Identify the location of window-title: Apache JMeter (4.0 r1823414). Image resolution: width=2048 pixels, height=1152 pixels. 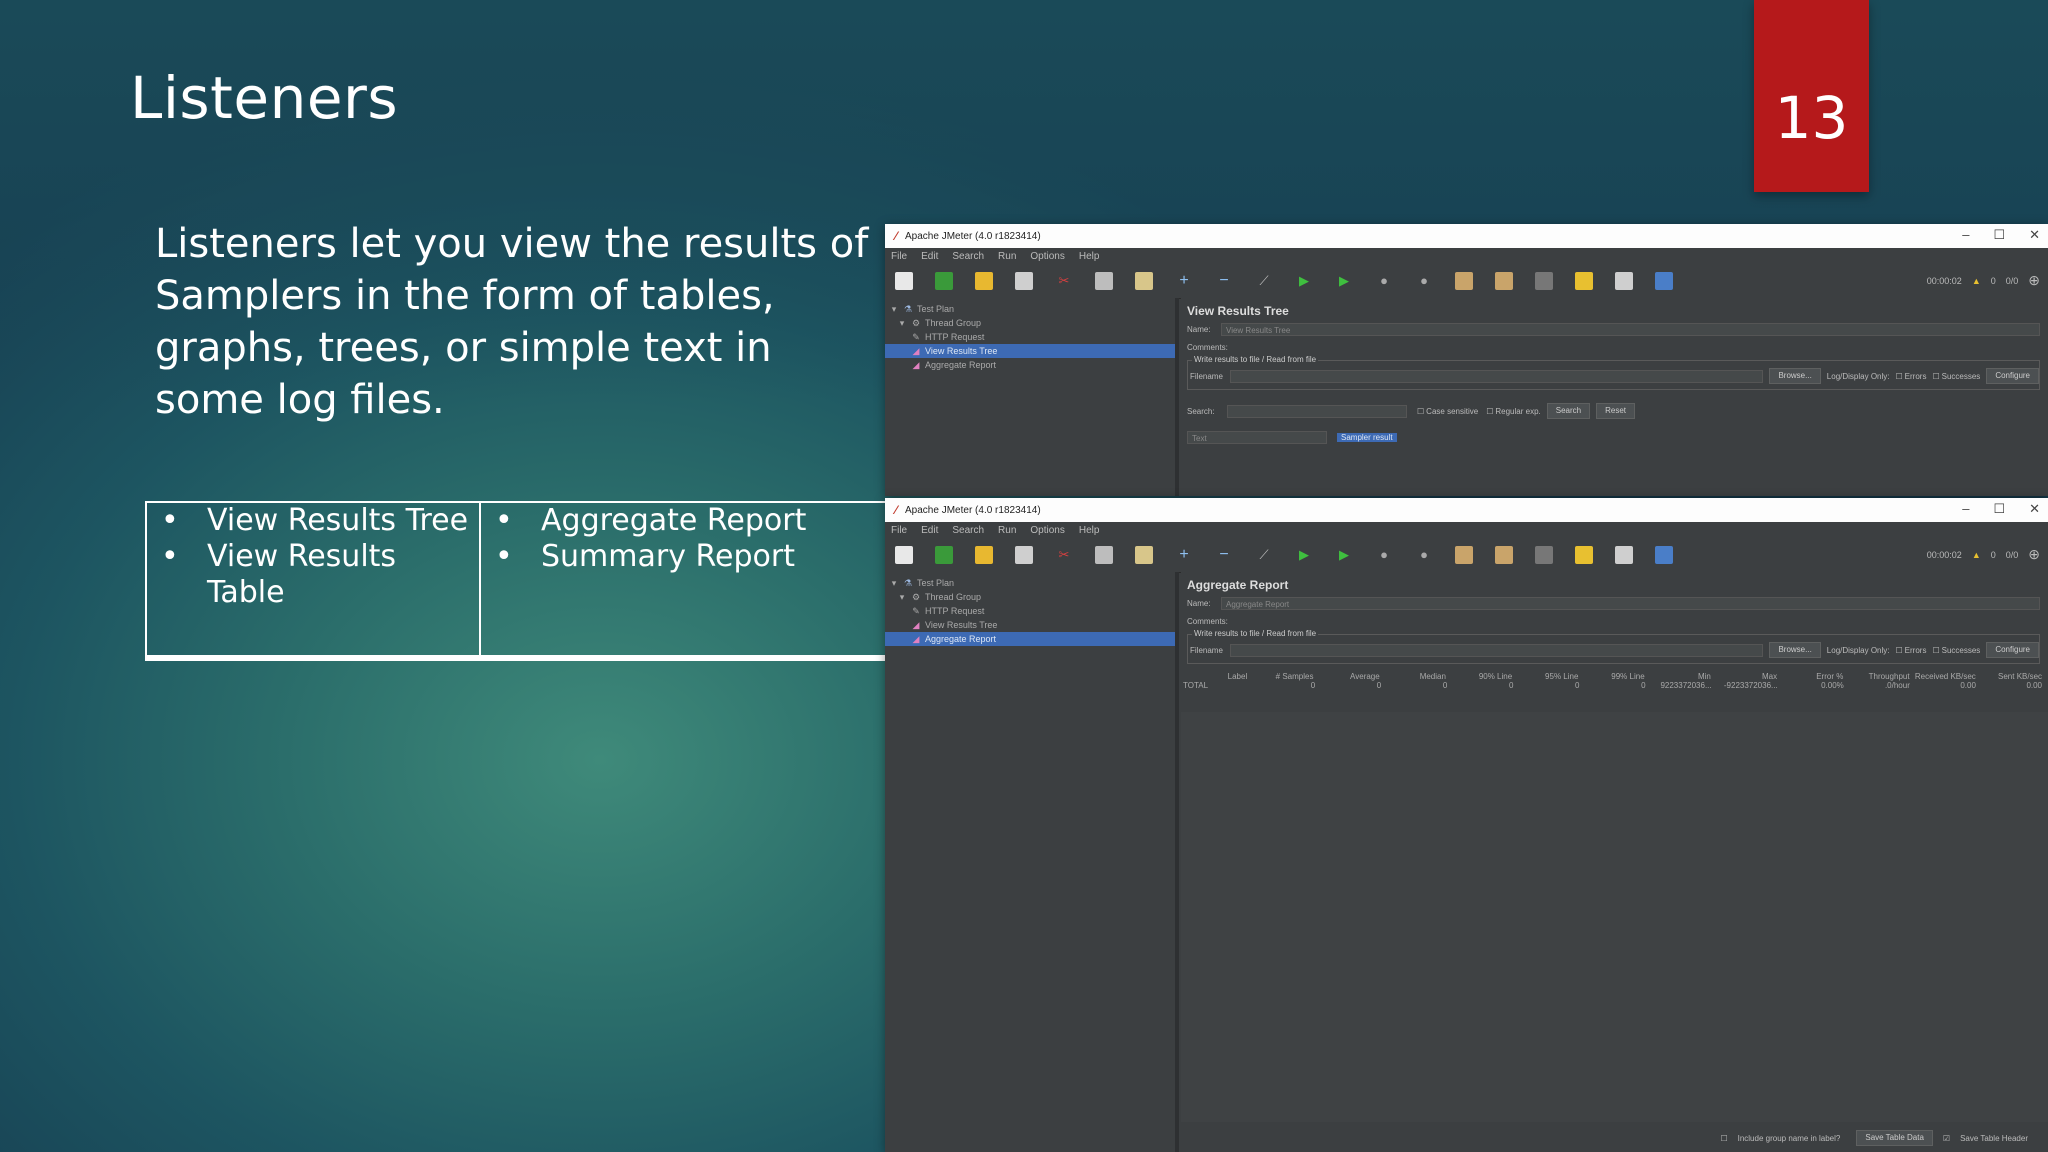
(973, 510).